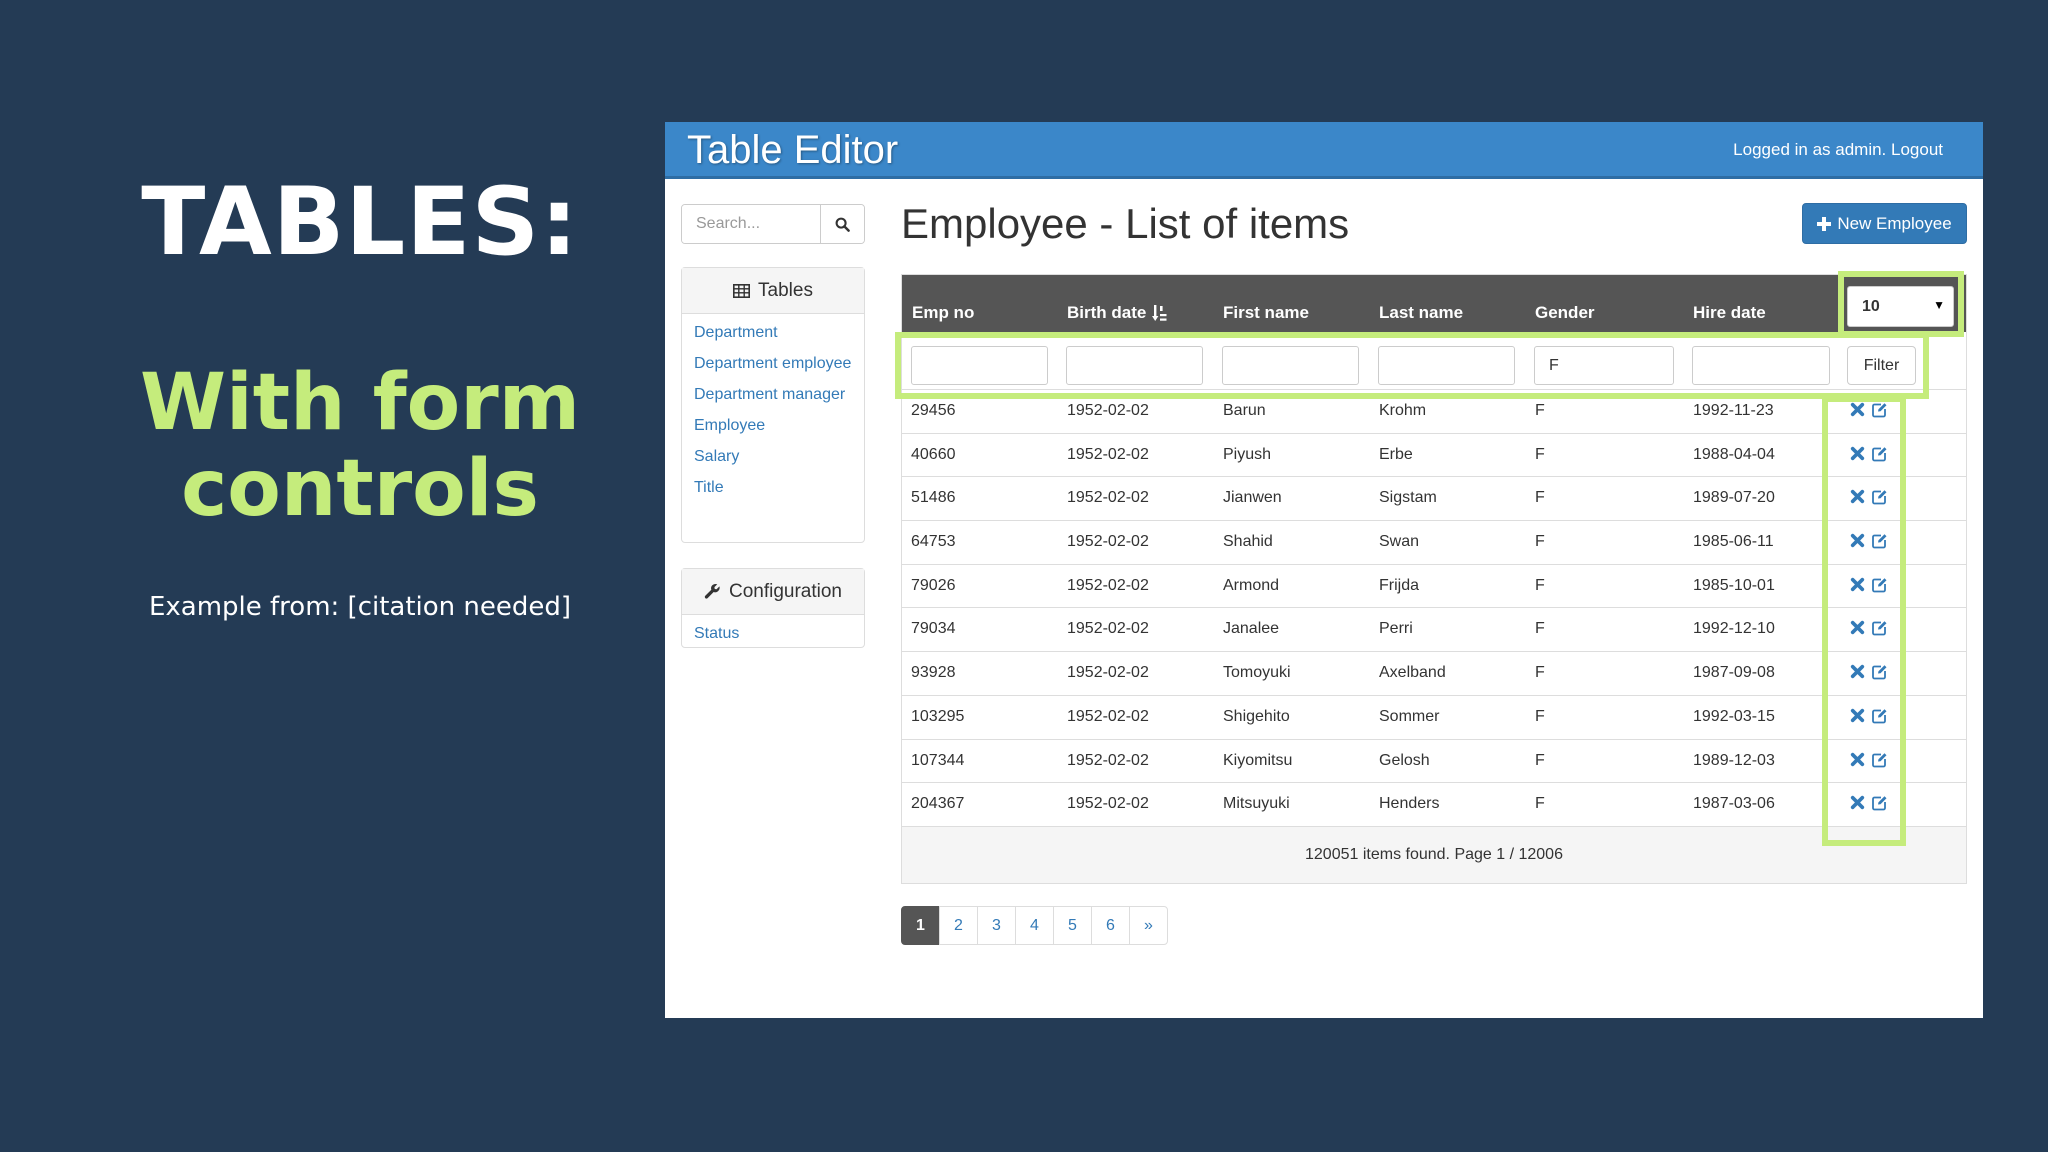 The width and height of the screenshot is (2048, 1152). I want to click on filter-last-name, so click(1446, 365).